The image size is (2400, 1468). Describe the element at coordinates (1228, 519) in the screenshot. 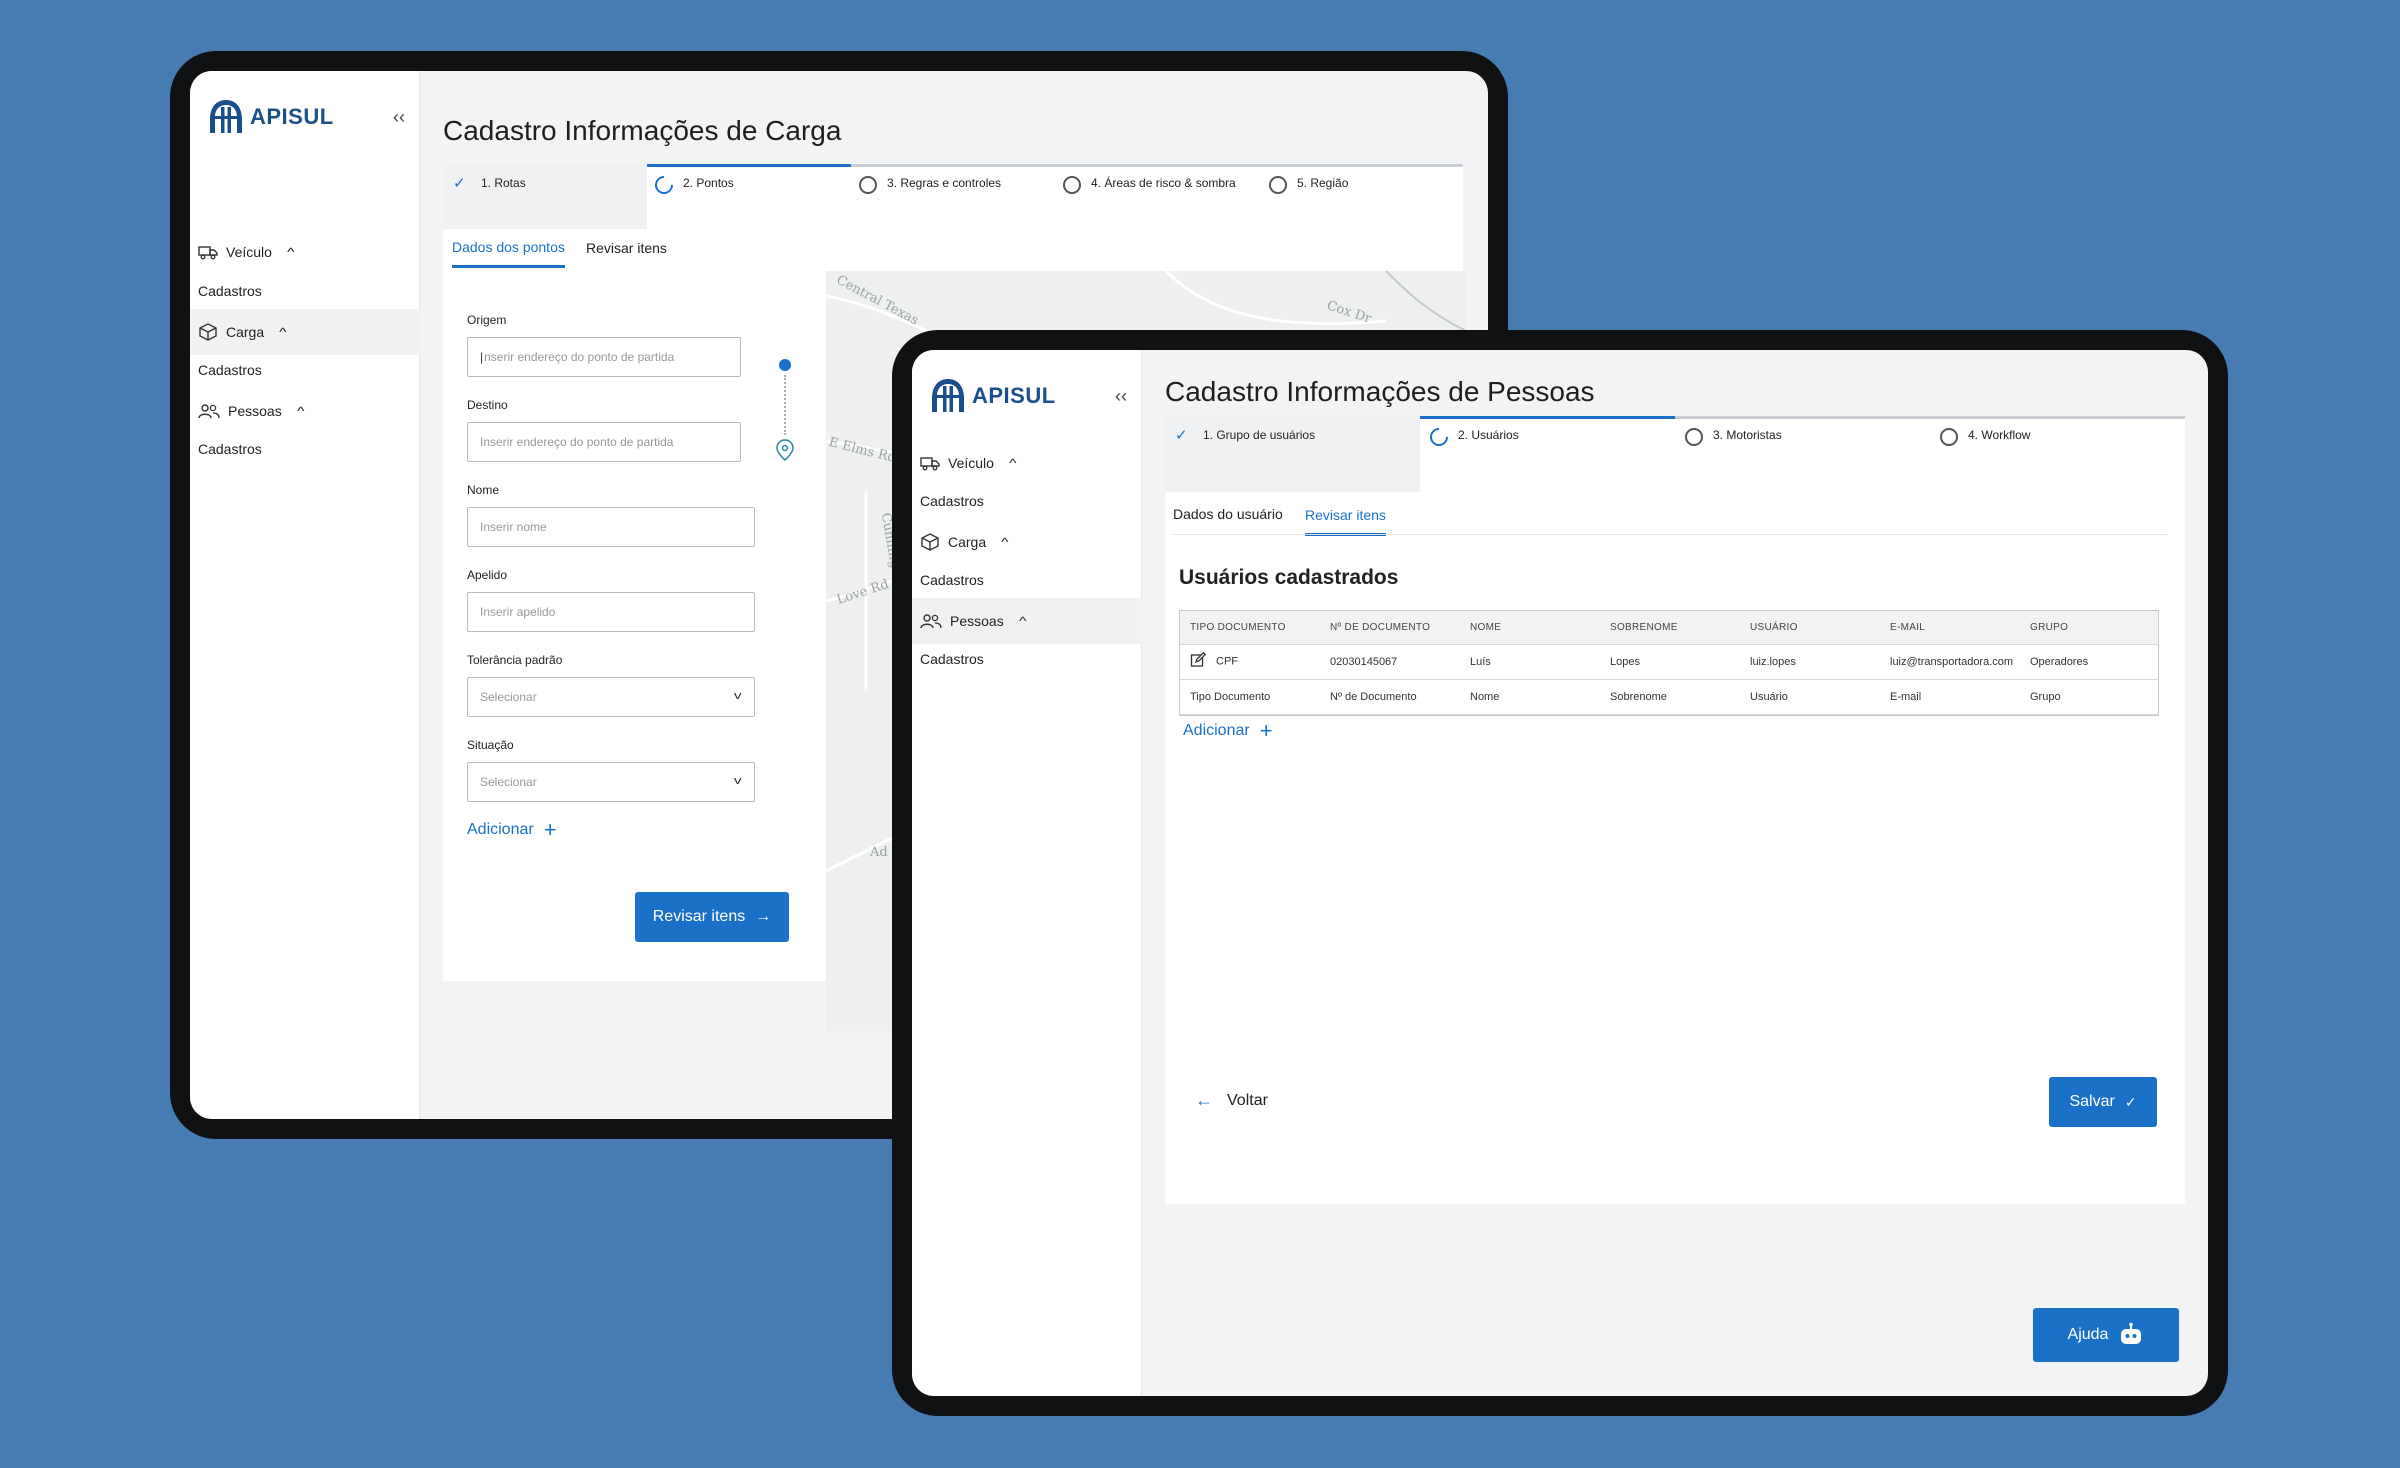

I see `tab-dados-do-usuario: Dados do usuário` at that location.